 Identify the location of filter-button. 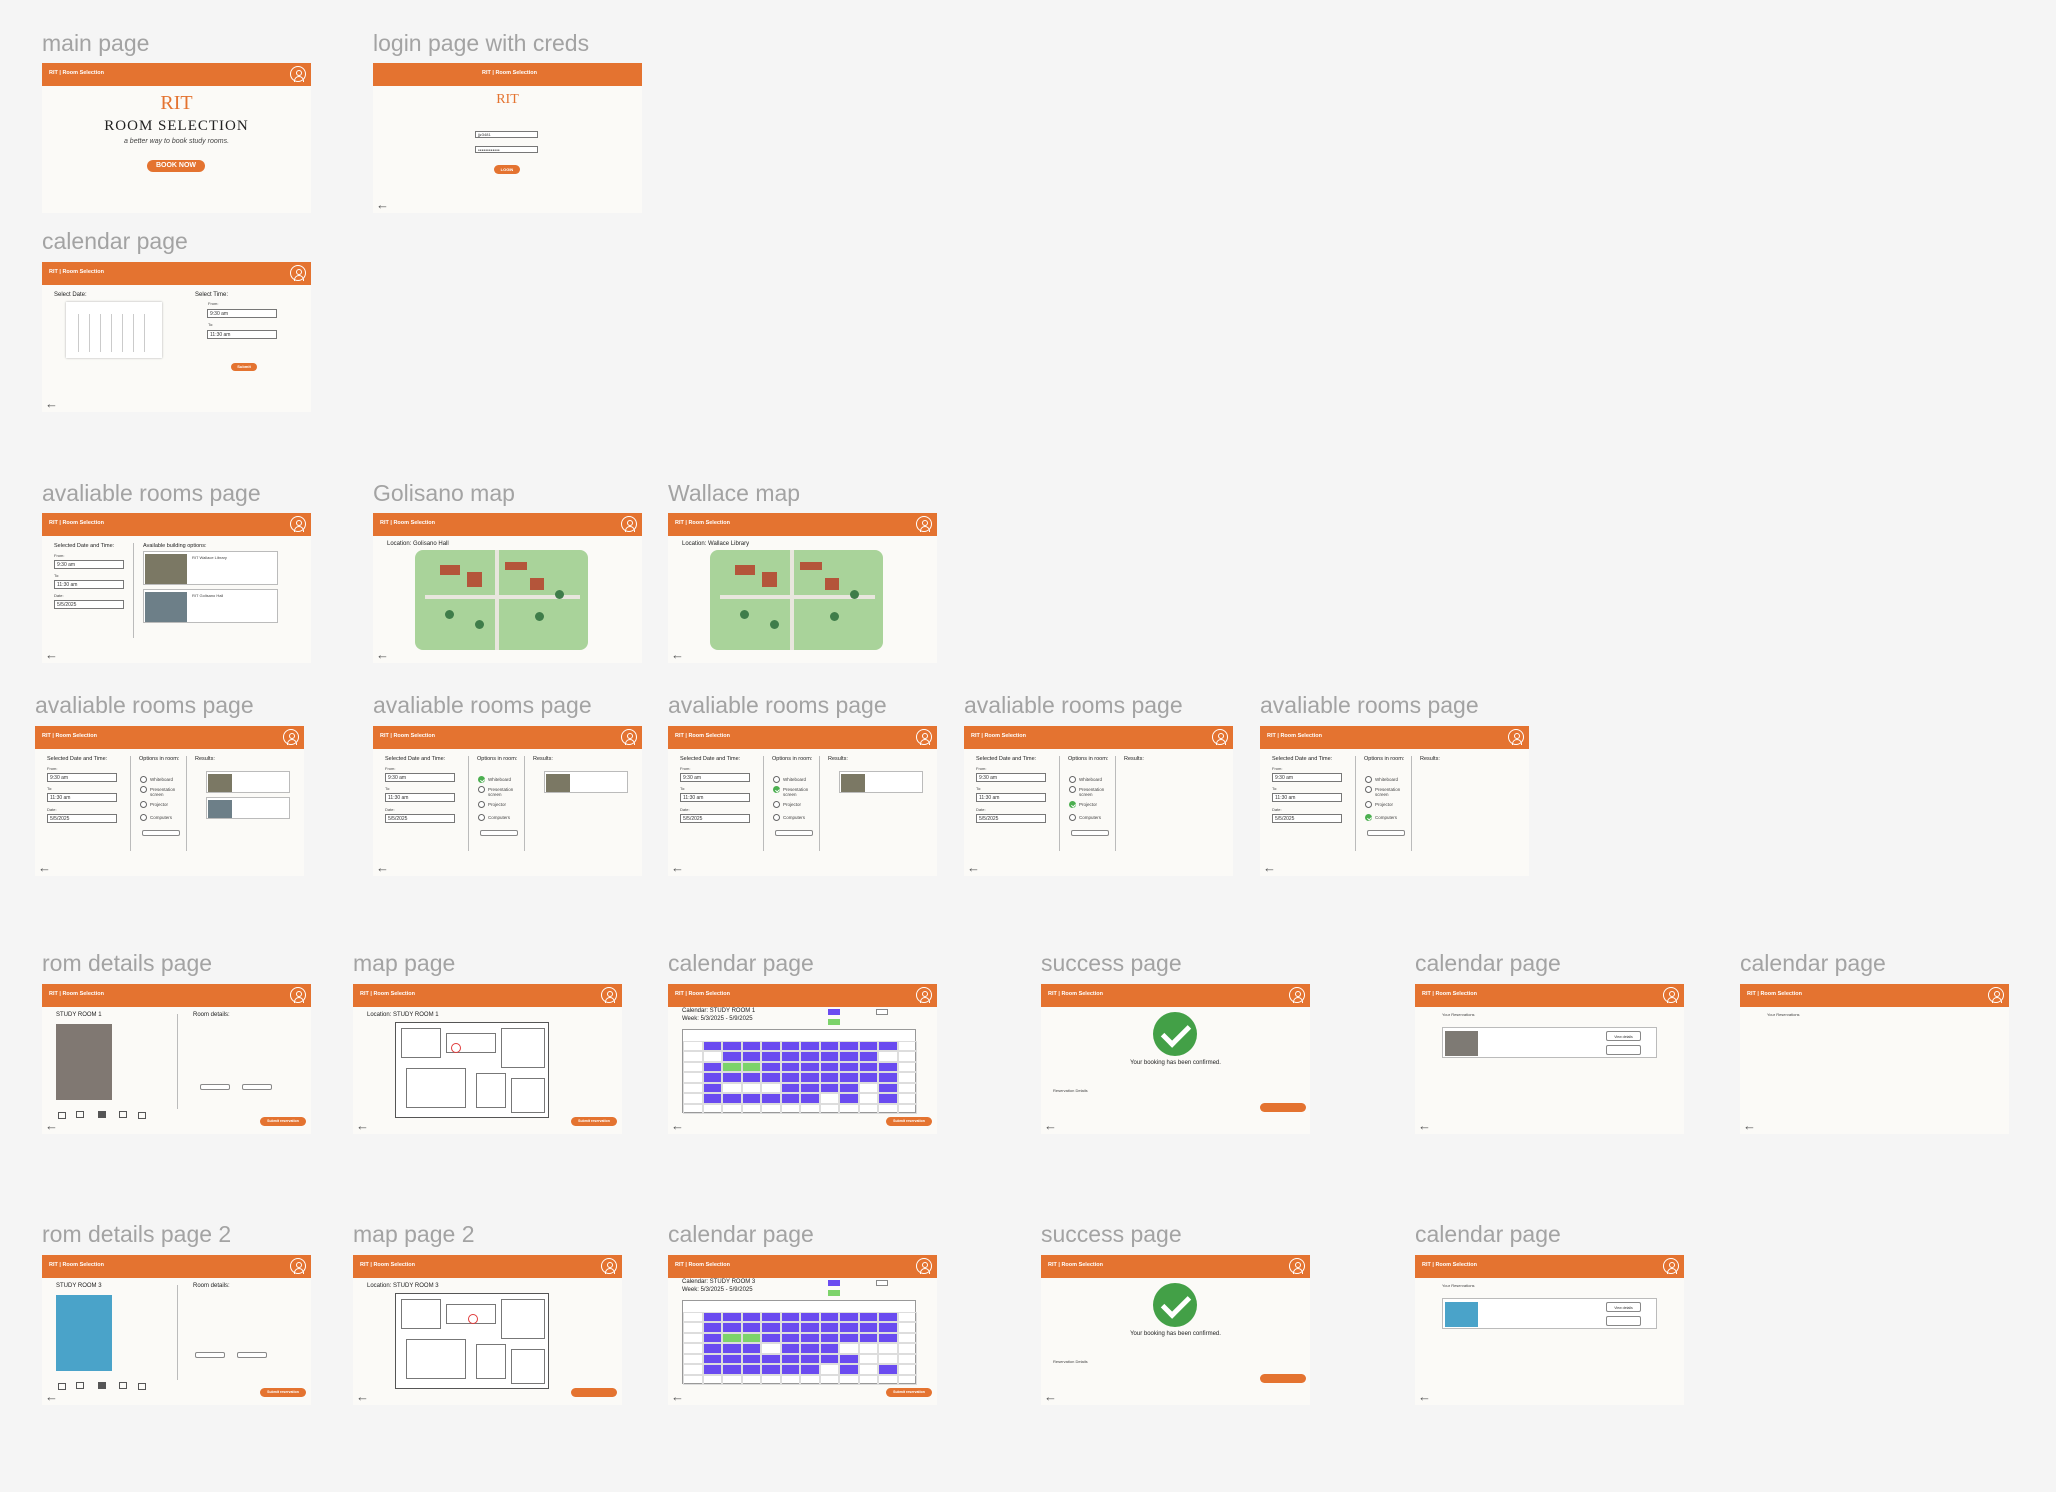
(1090, 833).